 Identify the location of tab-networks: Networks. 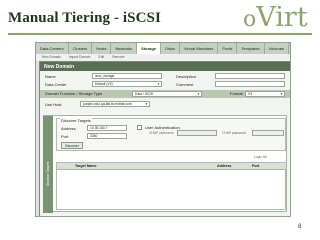
(124, 48).